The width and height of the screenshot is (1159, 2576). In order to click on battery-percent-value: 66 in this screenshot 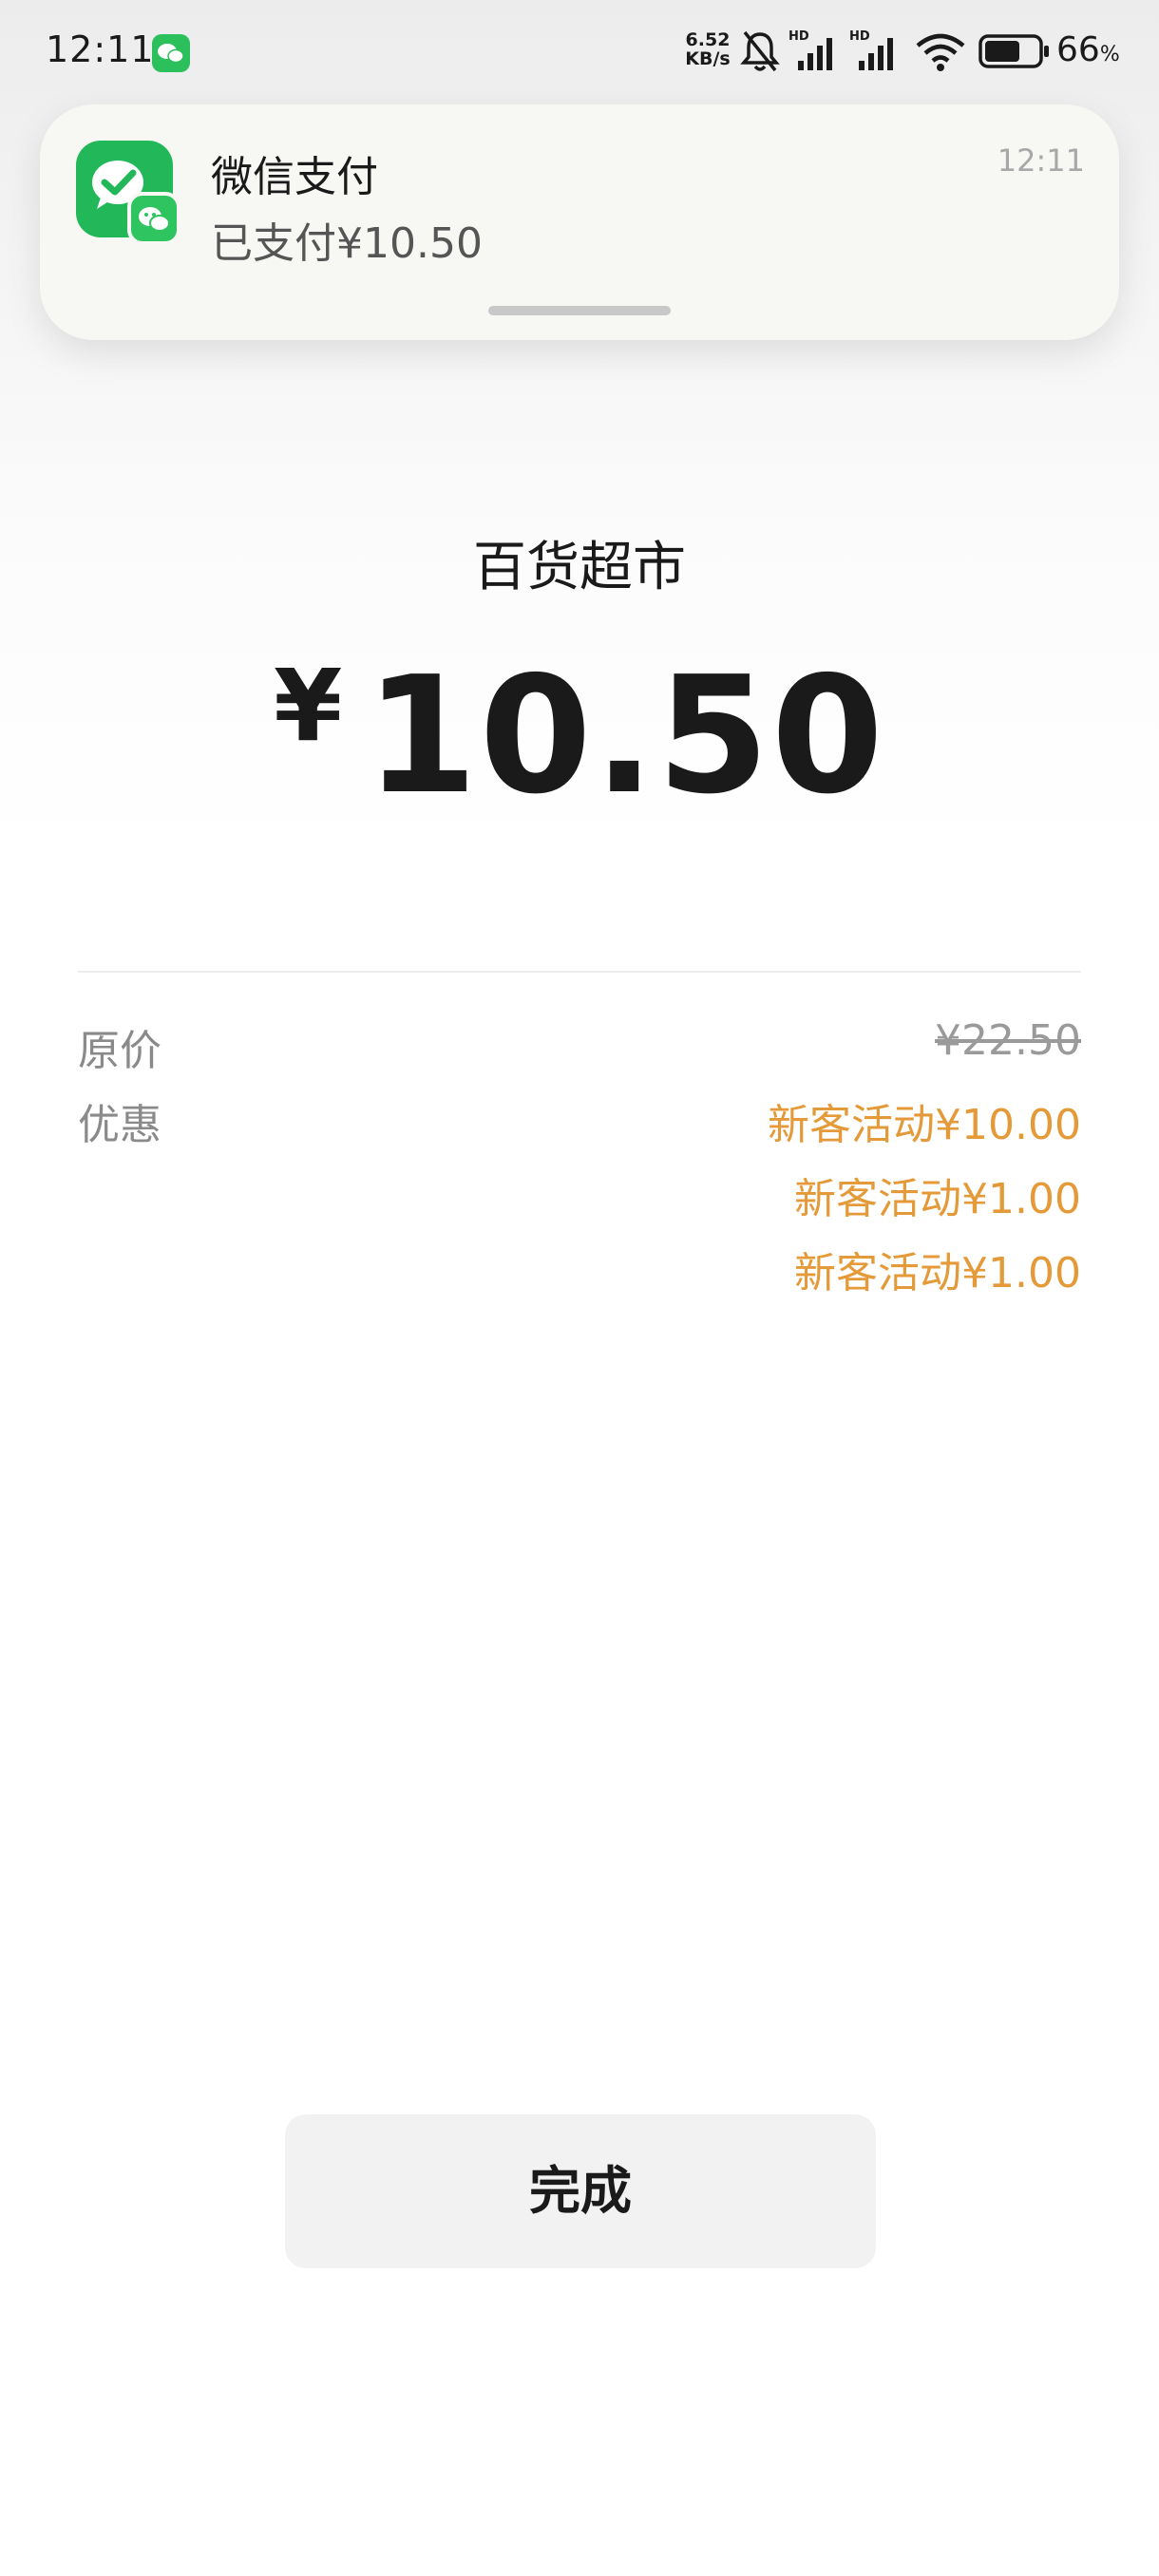, I will do `click(1078, 49)`.